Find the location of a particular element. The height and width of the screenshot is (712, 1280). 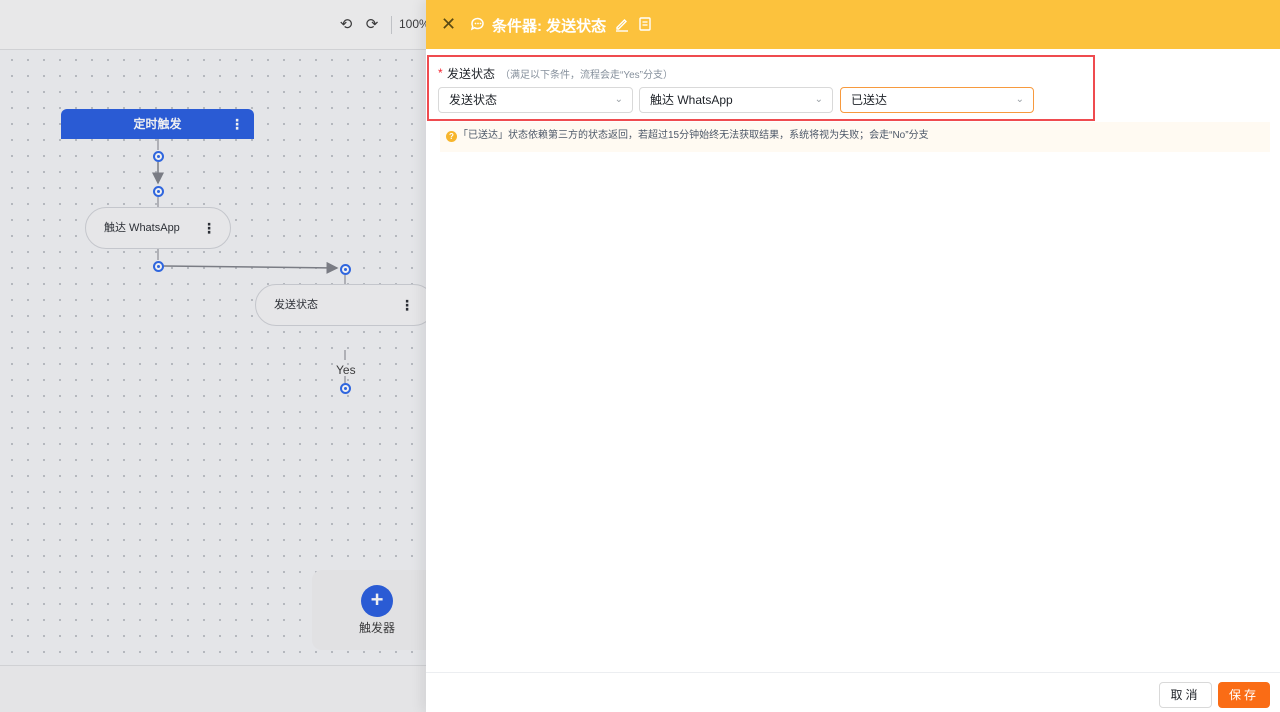

drawer-header: ✕ 条件器: 发送状态 is located at coordinates (853, 24).